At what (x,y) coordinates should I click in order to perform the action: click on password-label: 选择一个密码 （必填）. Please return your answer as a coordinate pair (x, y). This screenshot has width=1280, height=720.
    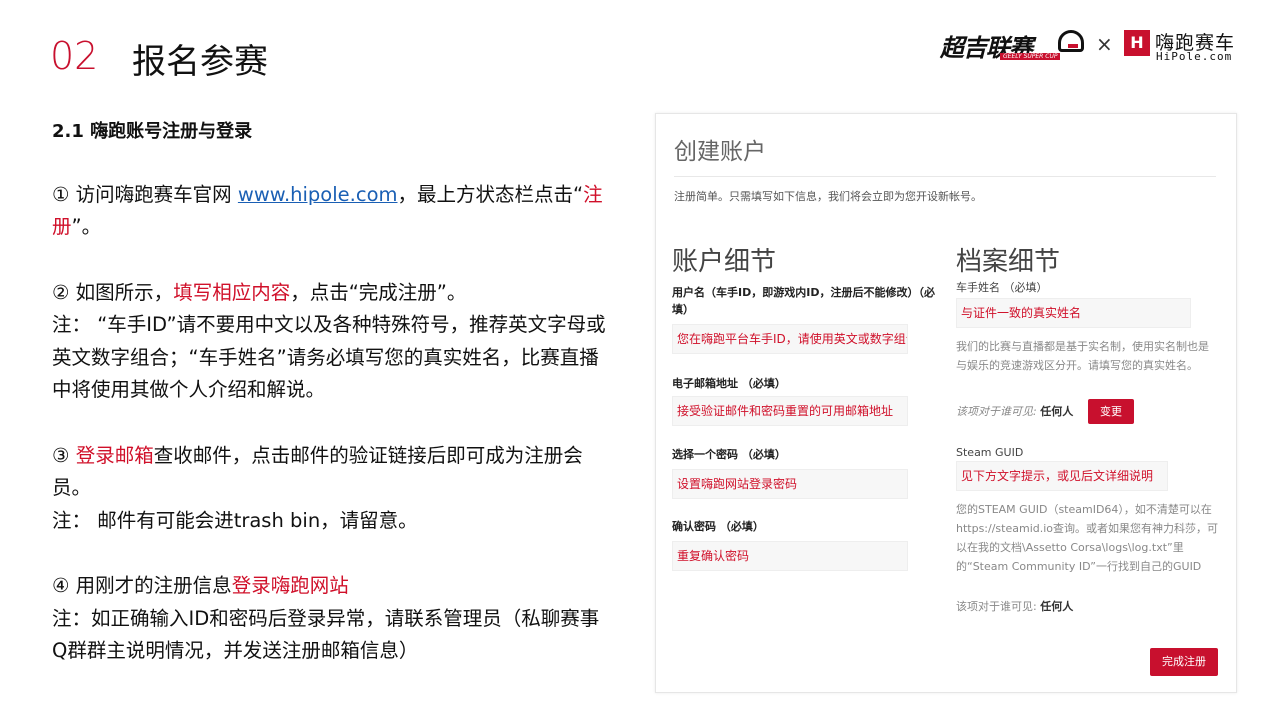
    Looking at the image, I should click on (729, 454).